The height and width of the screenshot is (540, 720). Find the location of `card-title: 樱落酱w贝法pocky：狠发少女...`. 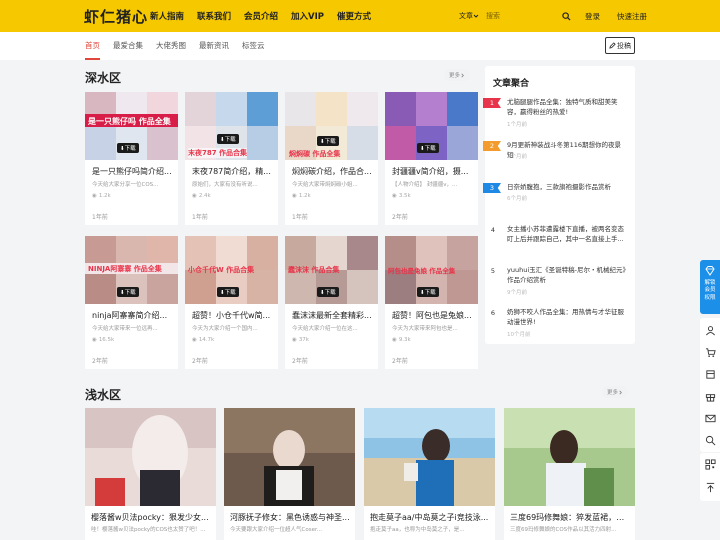

card-title: 樱落酱w贝法pocky：狠发少女... is located at coordinates (151, 517).